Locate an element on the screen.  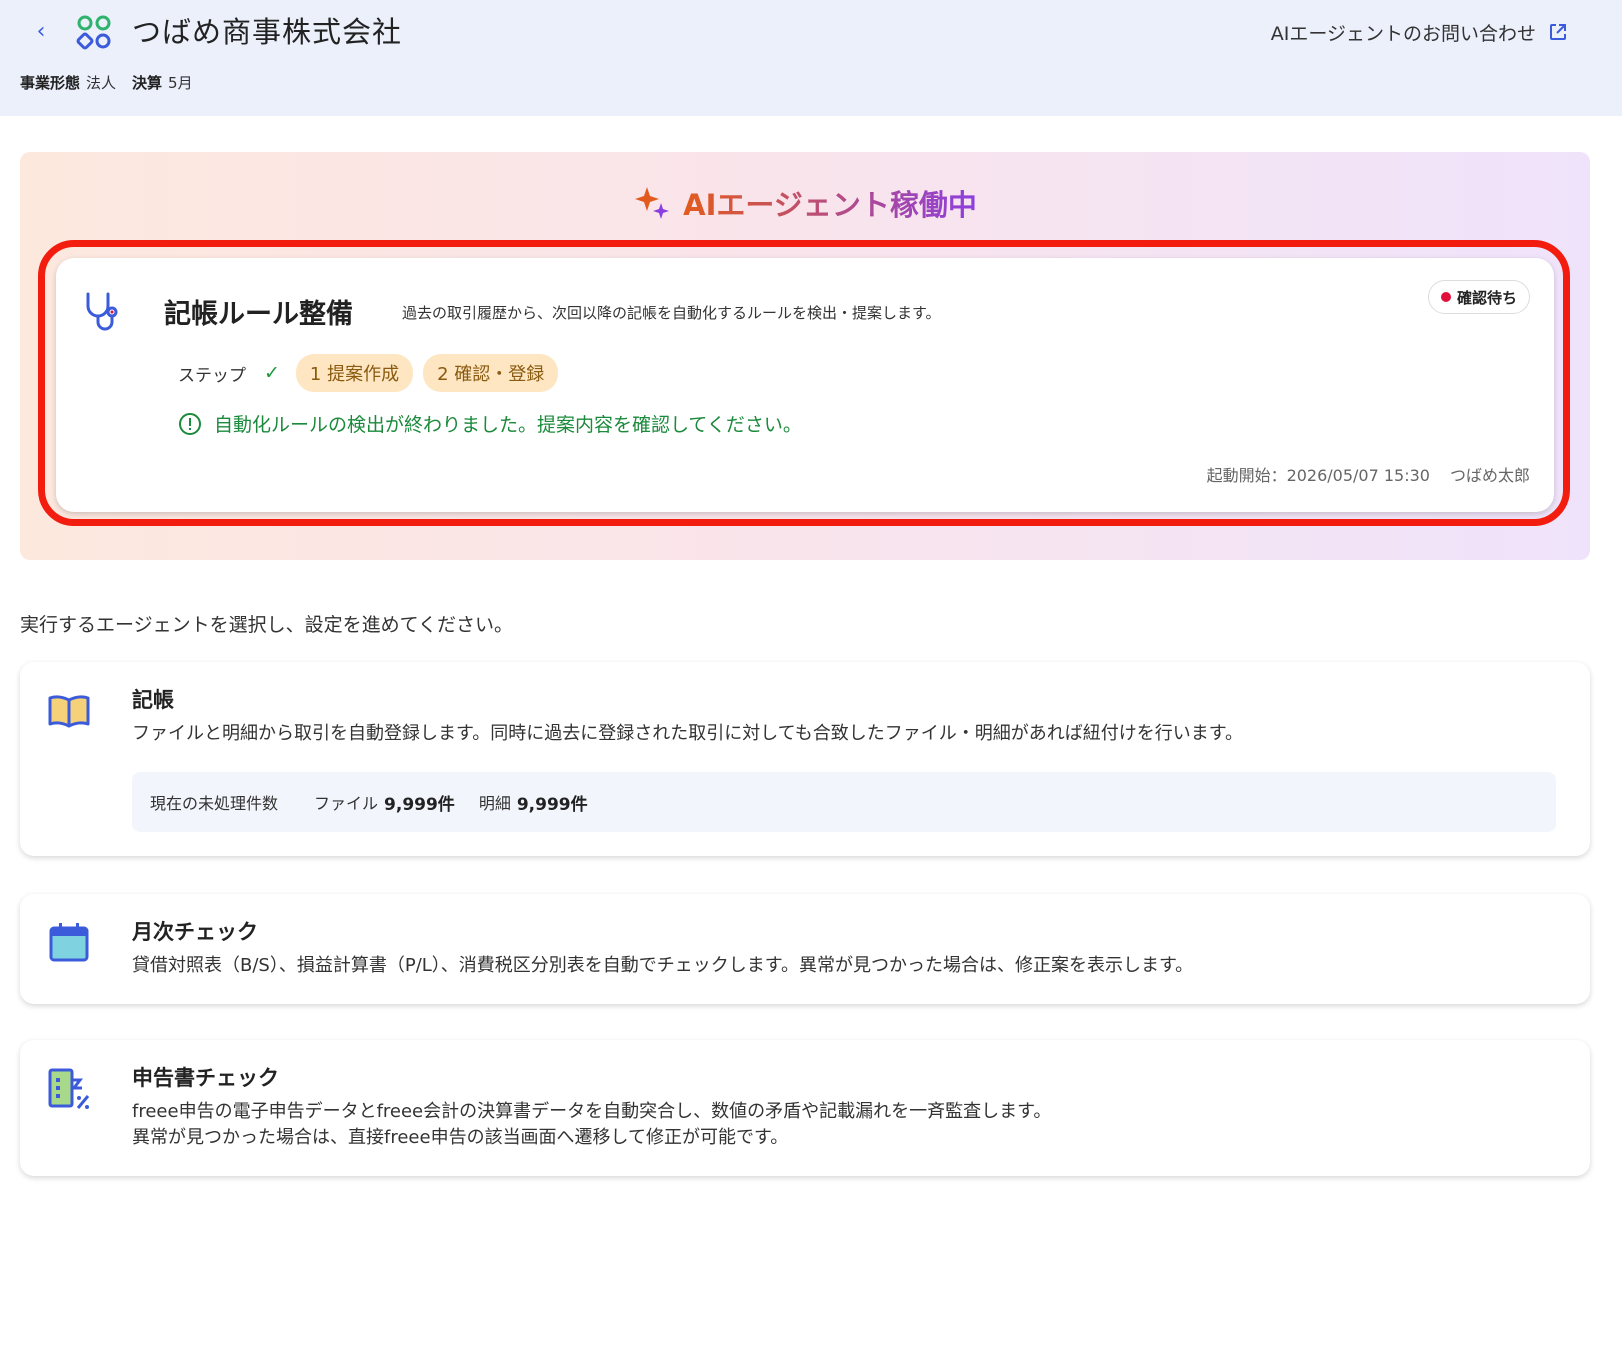
pending-detail-value: 9,999件 is located at coordinates (552, 804).